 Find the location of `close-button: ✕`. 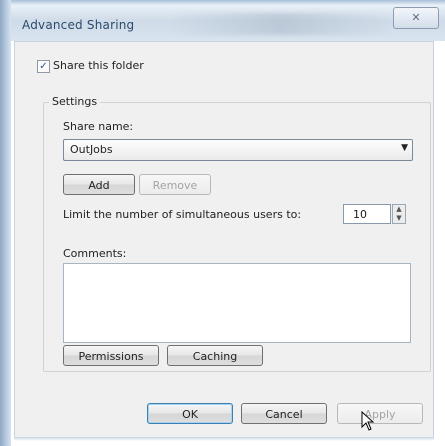

close-button: ✕ is located at coordinates (416, 18).